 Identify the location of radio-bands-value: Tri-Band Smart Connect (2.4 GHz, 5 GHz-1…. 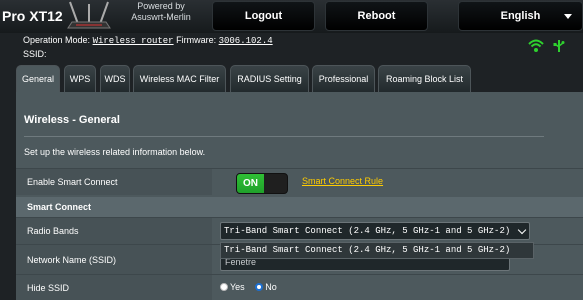
(397, 231).